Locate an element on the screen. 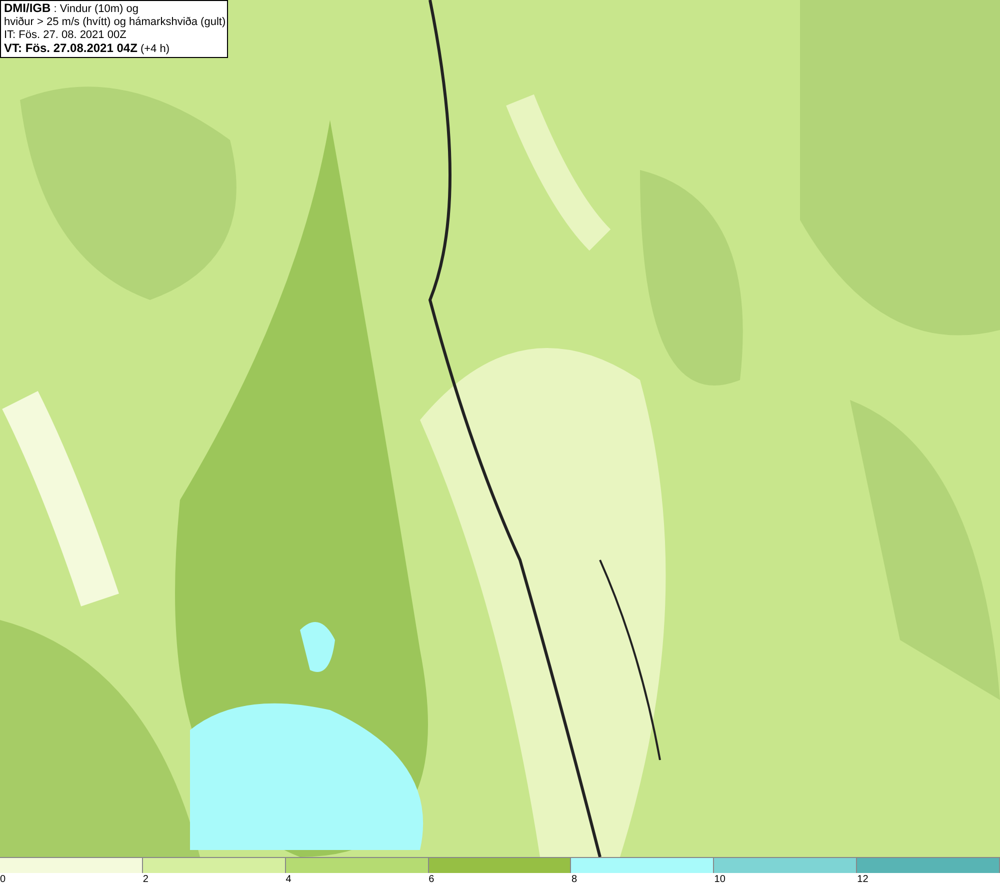  scale-label: 4 is located at coordinates (289, 879).